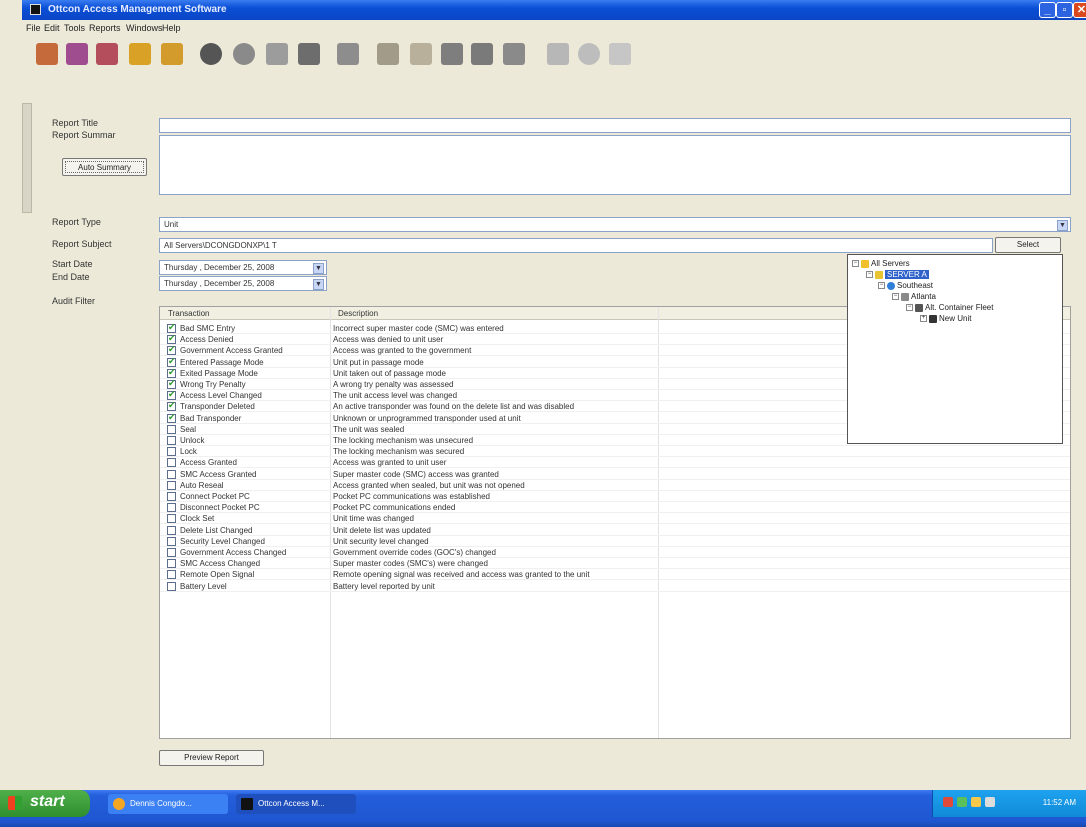  I want to click on chart-icon, so click(140, 54).